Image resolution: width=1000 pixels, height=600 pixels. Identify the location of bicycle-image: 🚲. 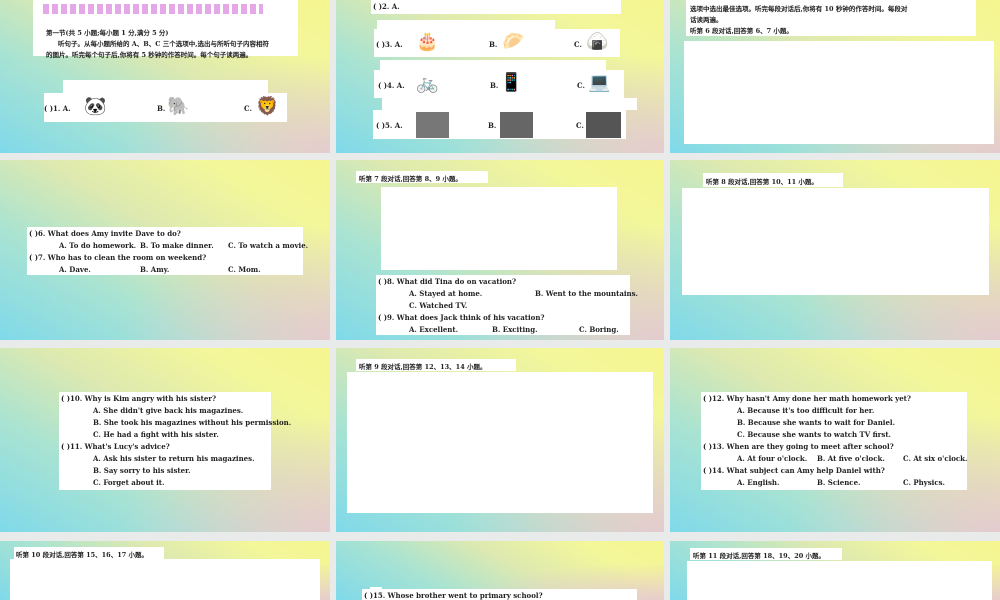
(427, 83).